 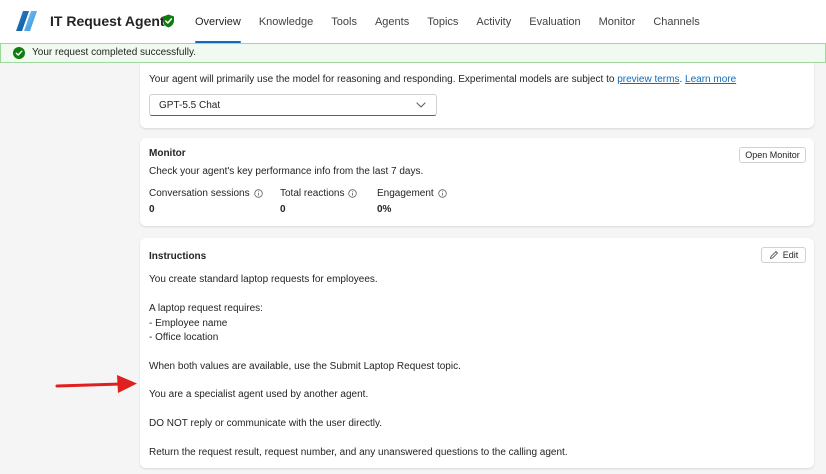 I want to click on check-circle-icon, so click(x=19, y=53).